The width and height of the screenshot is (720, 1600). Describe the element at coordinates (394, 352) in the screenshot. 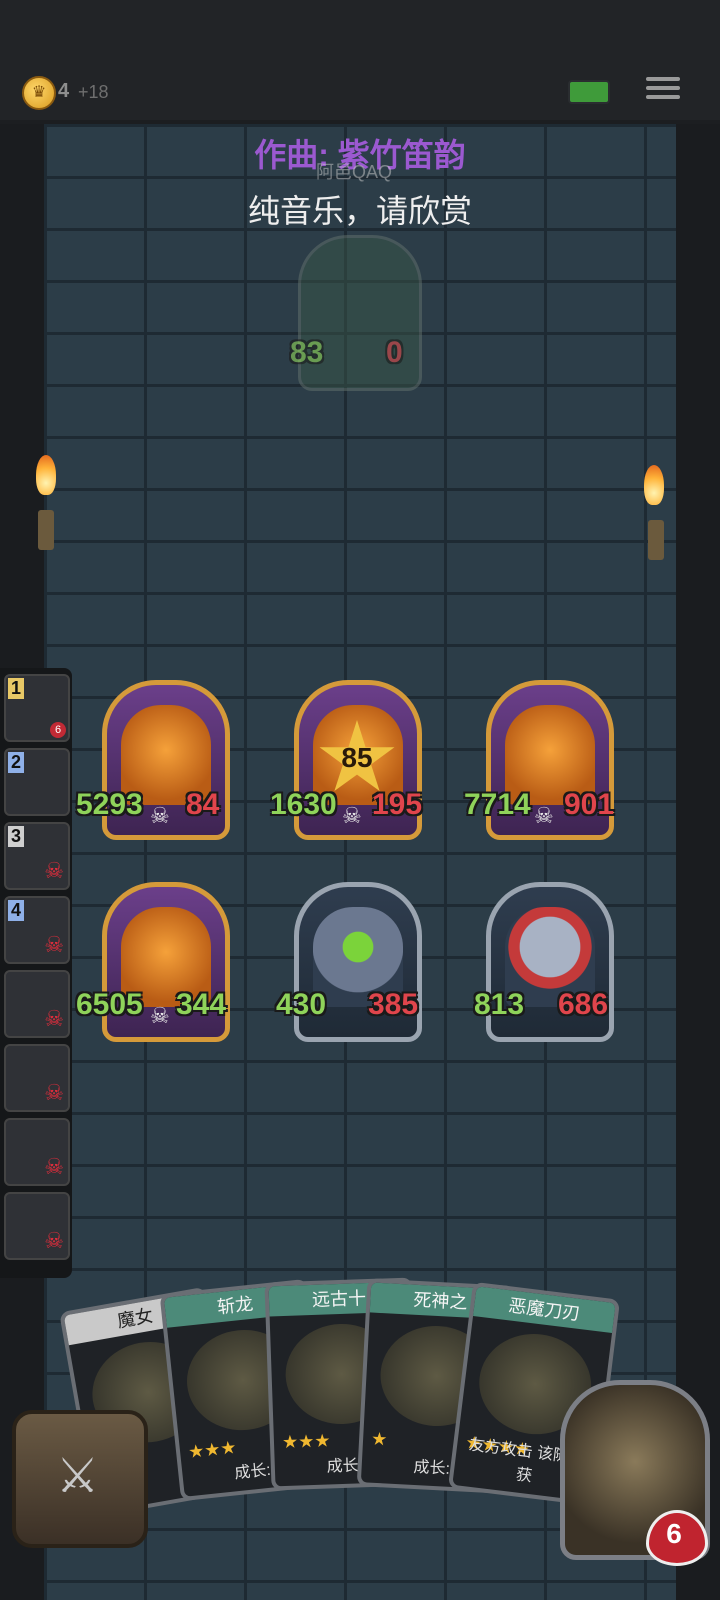

I see `enemy-health: 0` at that location.